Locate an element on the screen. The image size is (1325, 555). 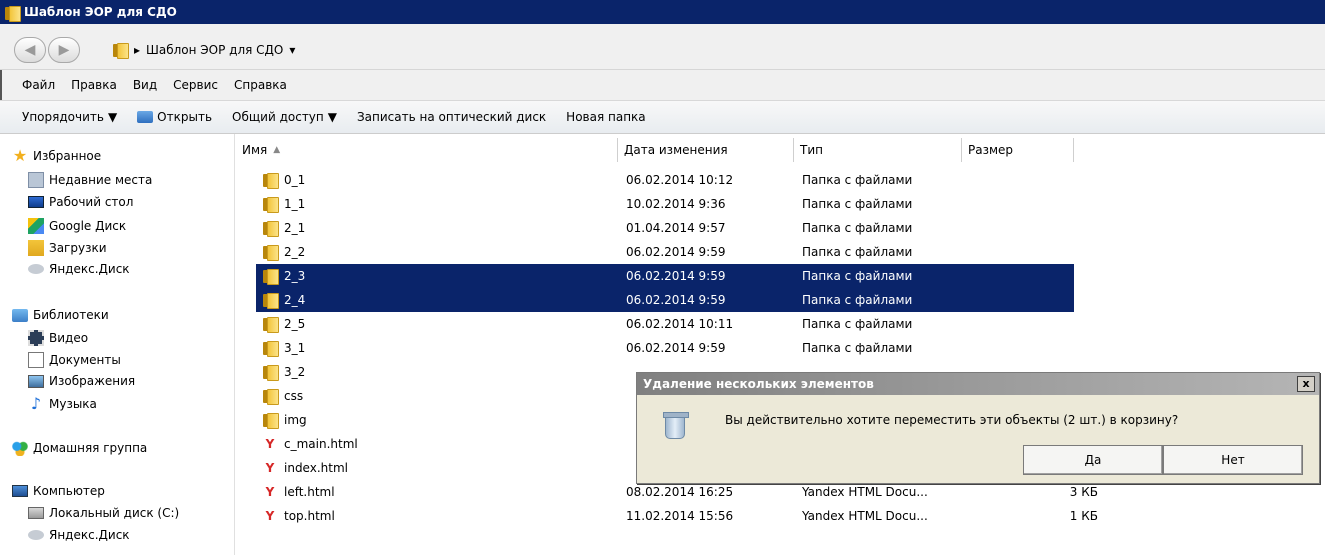
file-row: 2_2 06.02.2014 9:59 Папка с файлами is located at coordinates (665, 252).